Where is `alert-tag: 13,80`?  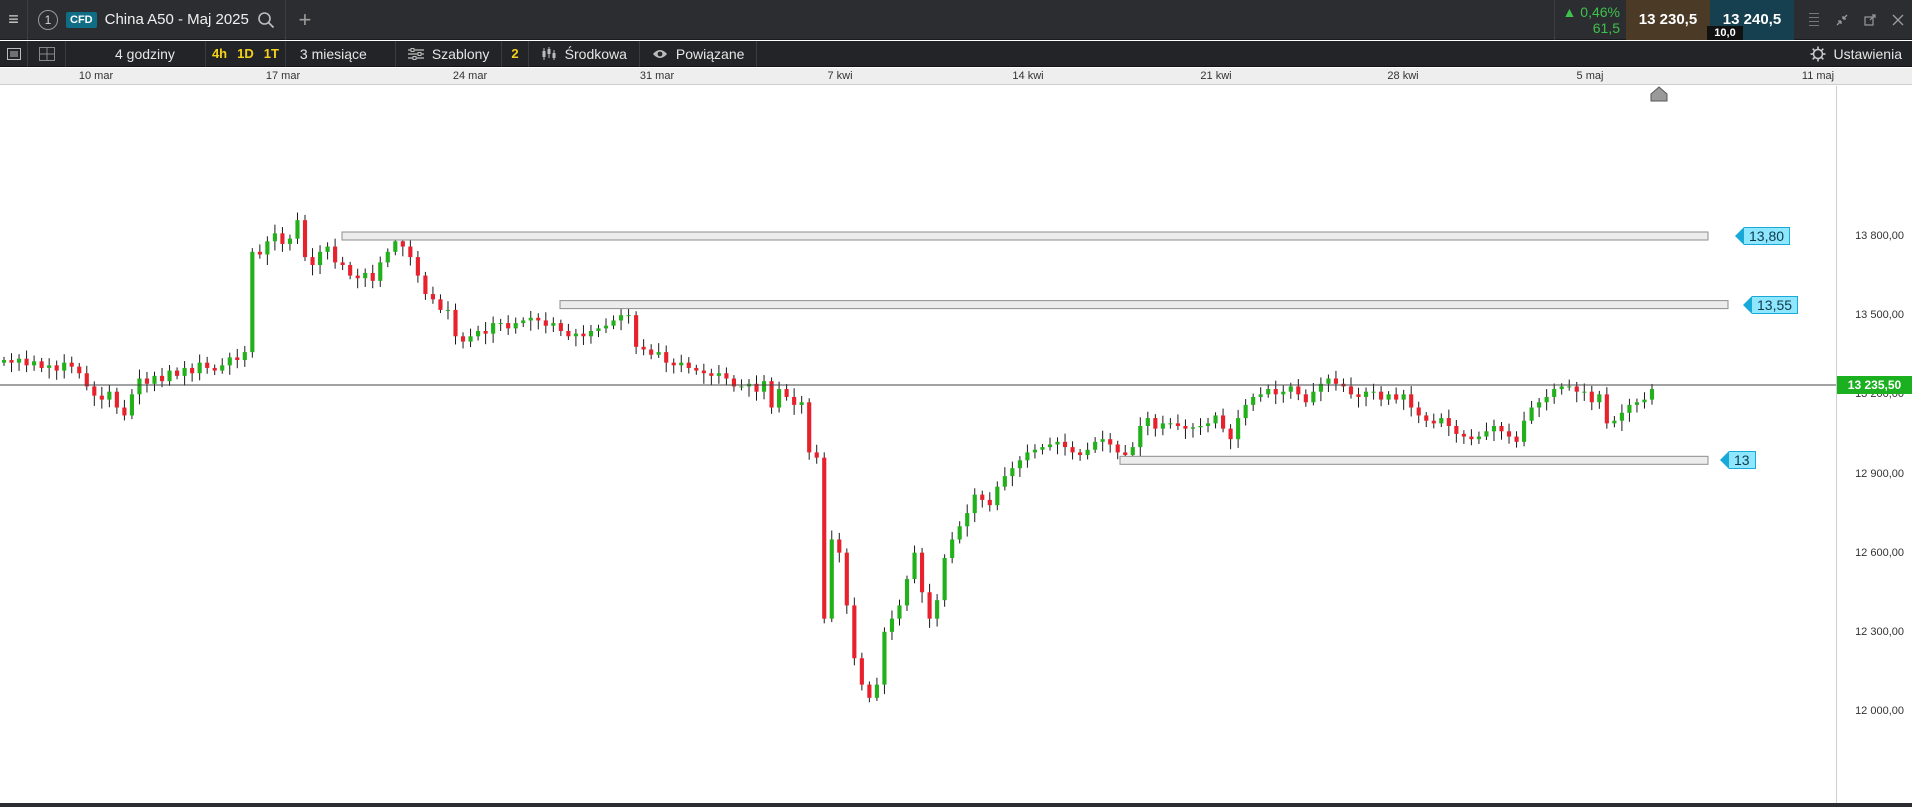
alert-tag: 13,80 is located at coordinates (1763, 236).